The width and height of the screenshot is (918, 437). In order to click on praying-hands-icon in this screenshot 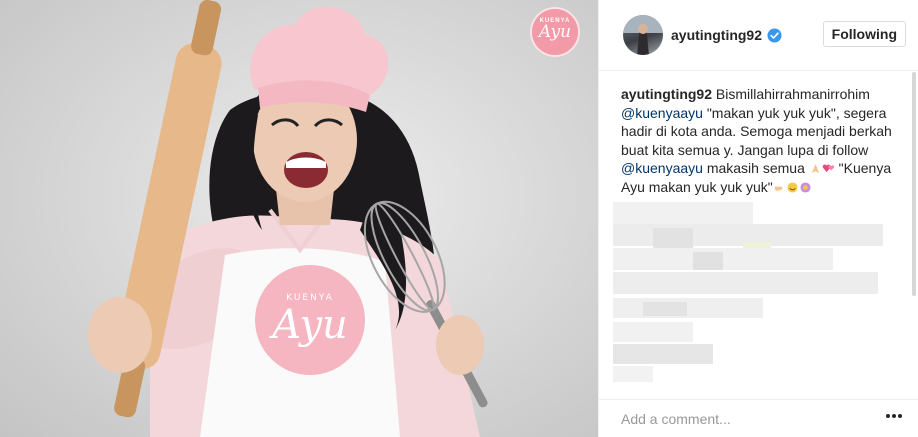, I will do `click(815, 168)`.